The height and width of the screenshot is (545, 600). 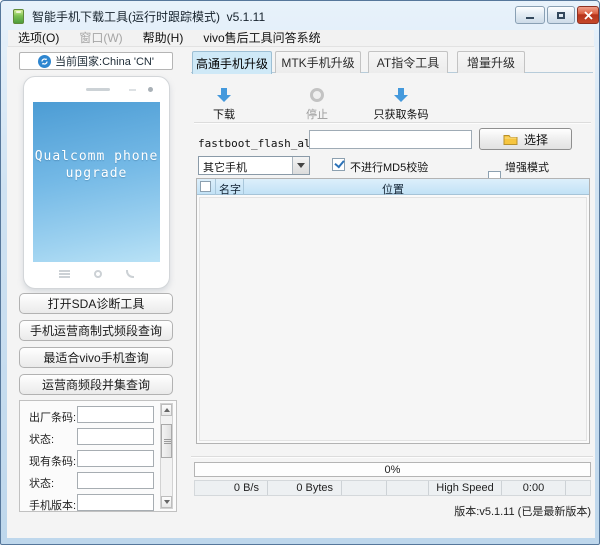 I want to click on minimize-icon, so click(x=530, y=18).